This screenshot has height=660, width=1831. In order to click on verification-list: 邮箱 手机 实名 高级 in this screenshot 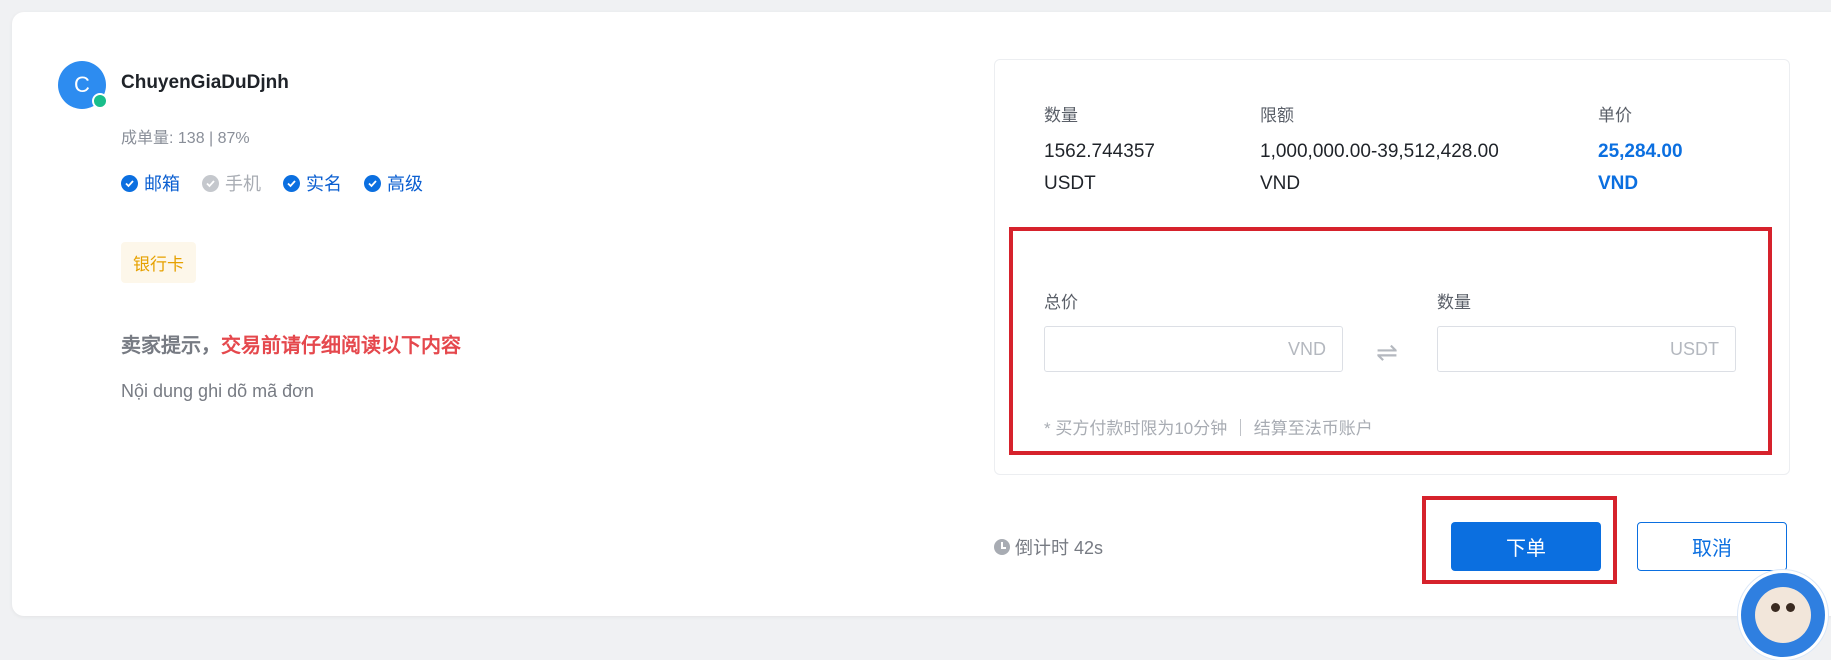, I will do `click(272, 183)`.